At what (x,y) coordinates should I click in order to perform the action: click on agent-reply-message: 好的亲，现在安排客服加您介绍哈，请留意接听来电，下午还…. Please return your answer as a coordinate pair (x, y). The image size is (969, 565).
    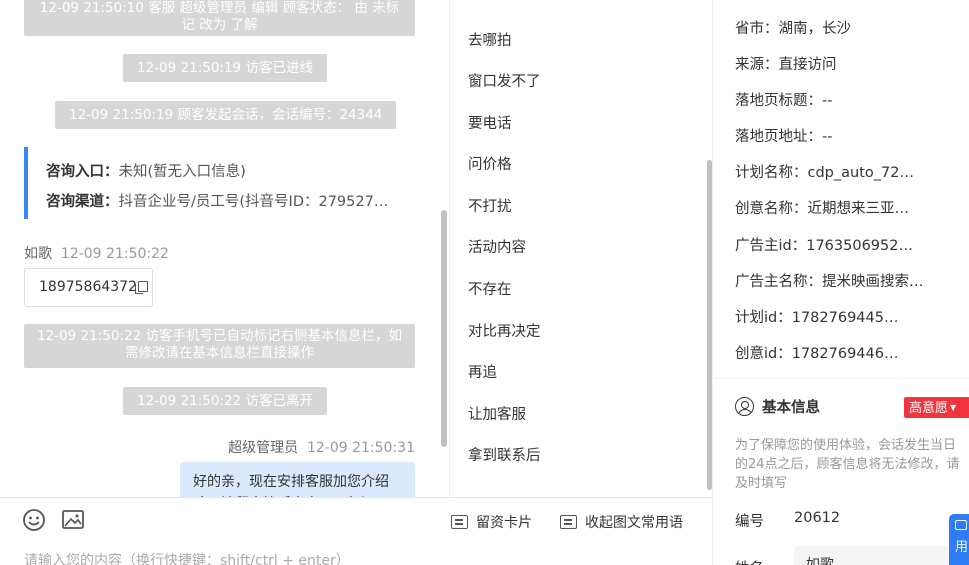
    Looking at the image, I should click on (297, 479).